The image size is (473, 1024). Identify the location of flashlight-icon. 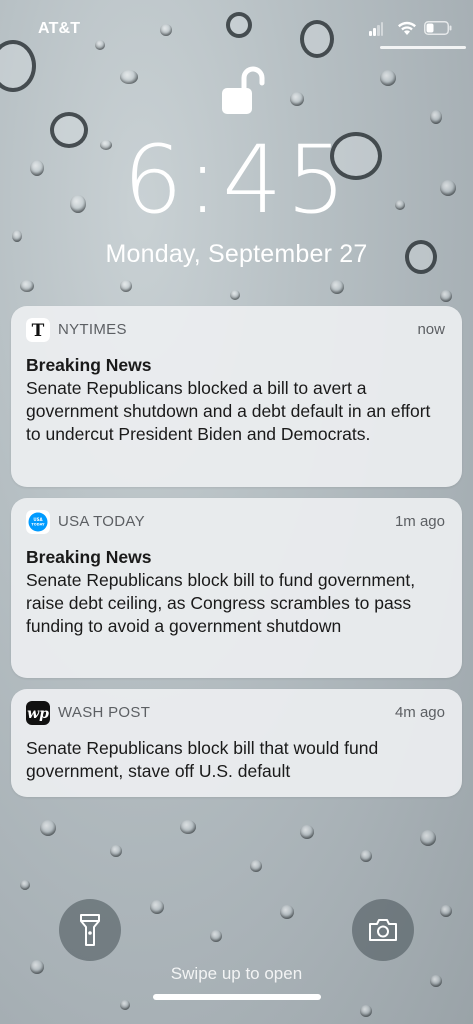
(90, 930).